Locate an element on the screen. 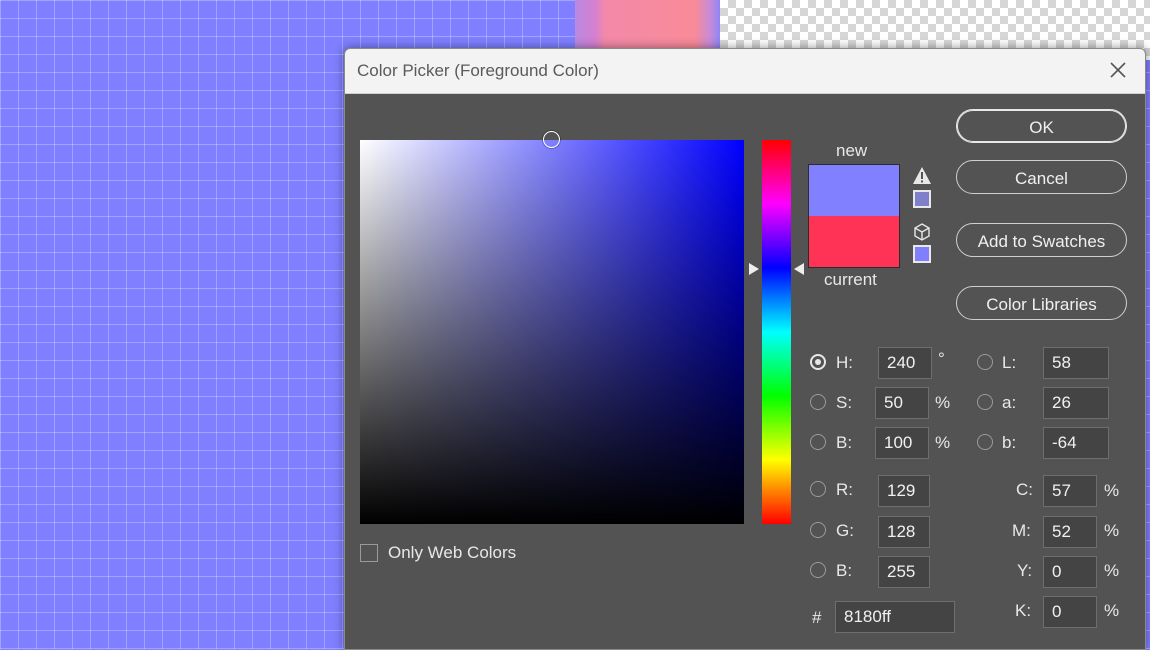  radio-saturation is located at coordinates (818, 402).